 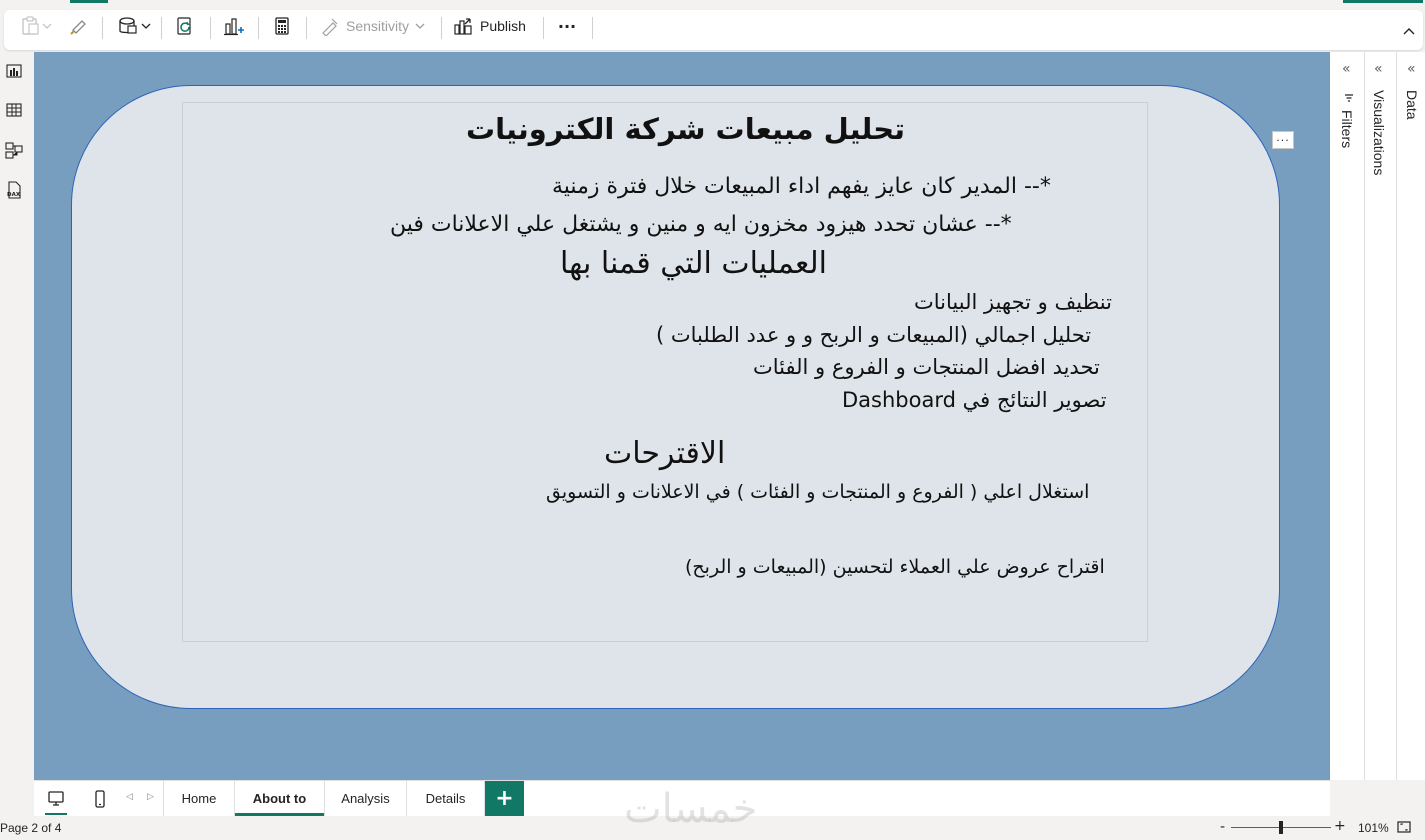 I want to click on sensitivity-label: Sensitivity, so click(x=378, y=26).